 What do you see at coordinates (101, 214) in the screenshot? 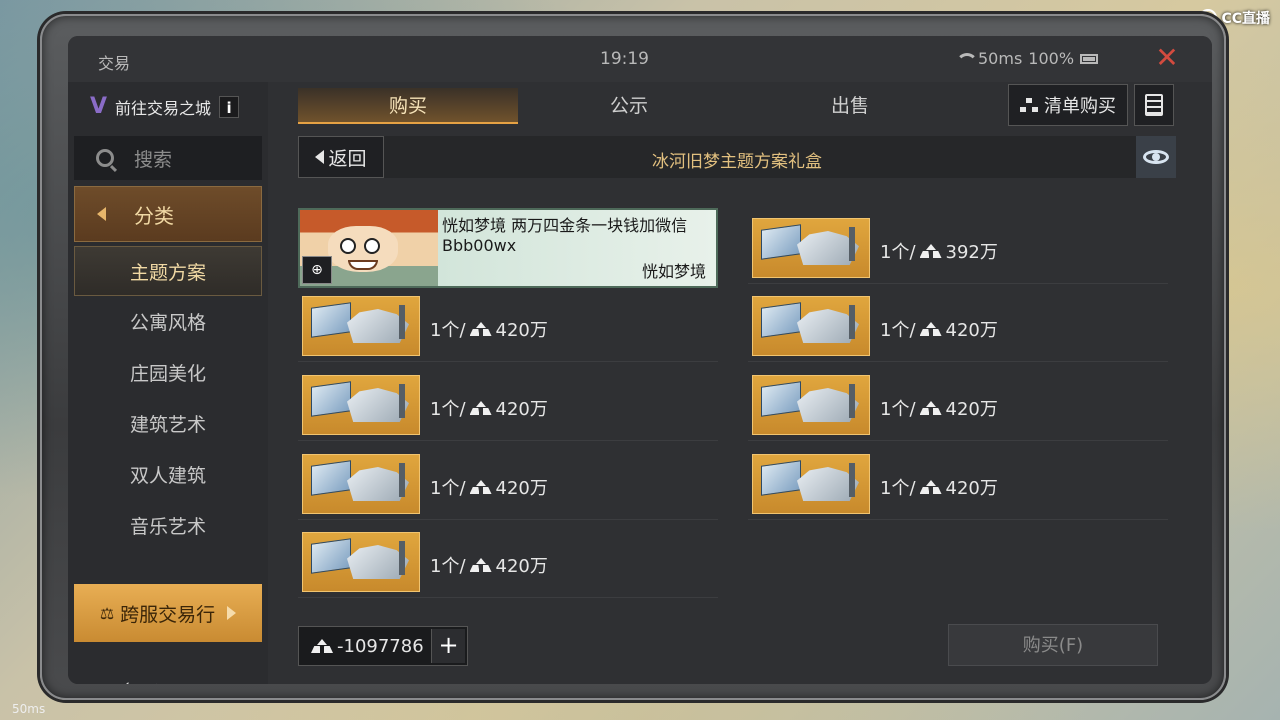
I see `collapse-arrow-icon` at bounding box center [101, 214].